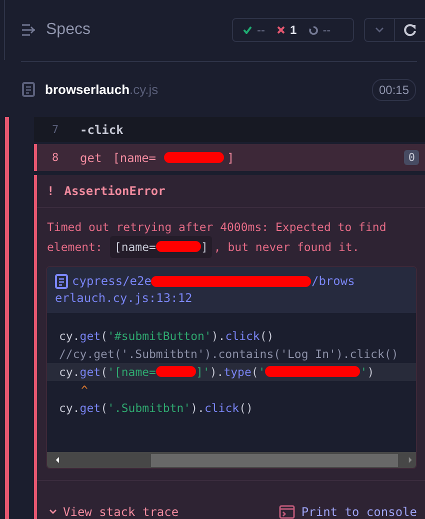 The width and height of the screenshot is (425, 519). What do you see at coordinates (287, 247) in the screenshot?
I see `error-message: , but never found it.` at bounding box center [287, 247].